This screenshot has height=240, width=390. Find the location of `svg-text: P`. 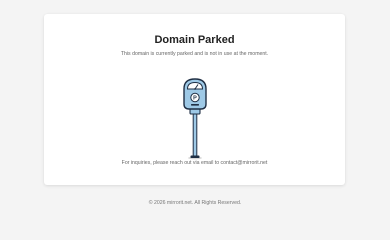

svg-text: P is located at coordinates (195, 99).